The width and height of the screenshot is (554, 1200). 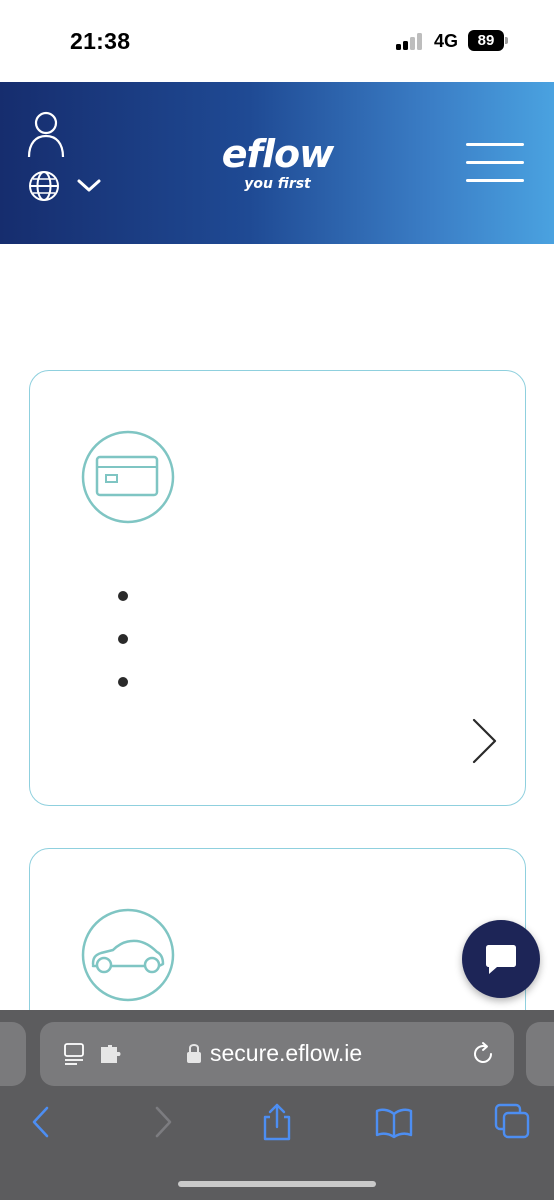 I want to click on share-icon, so click(x=277, y=1122).